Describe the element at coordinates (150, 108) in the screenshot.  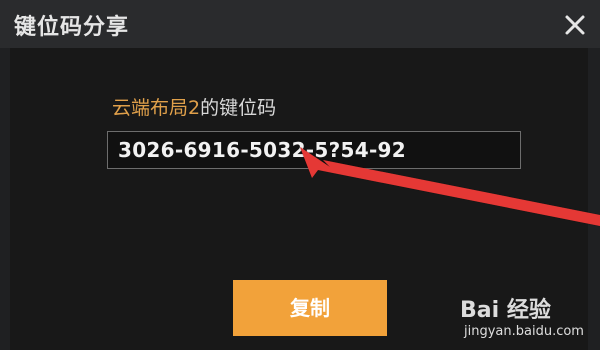
I see `layout-name-prefix: 云端布局` at that location.